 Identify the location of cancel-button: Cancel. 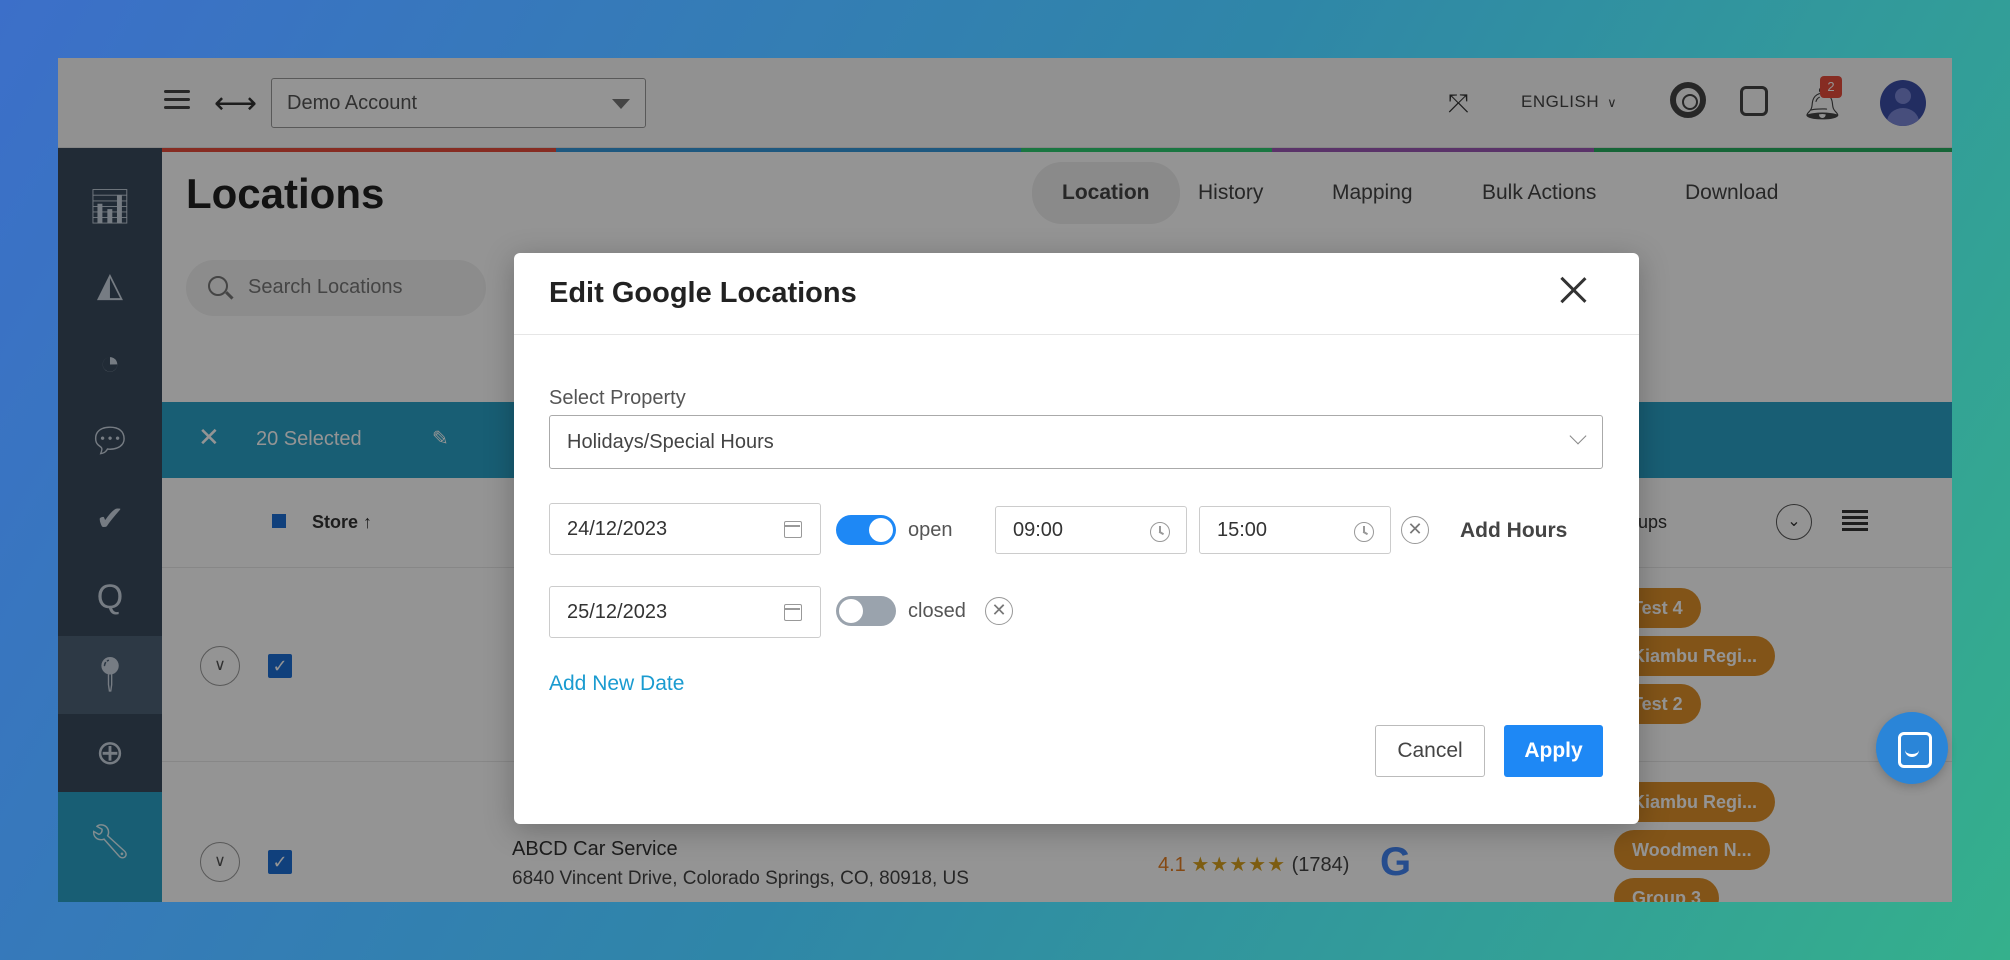
(1430, 751).